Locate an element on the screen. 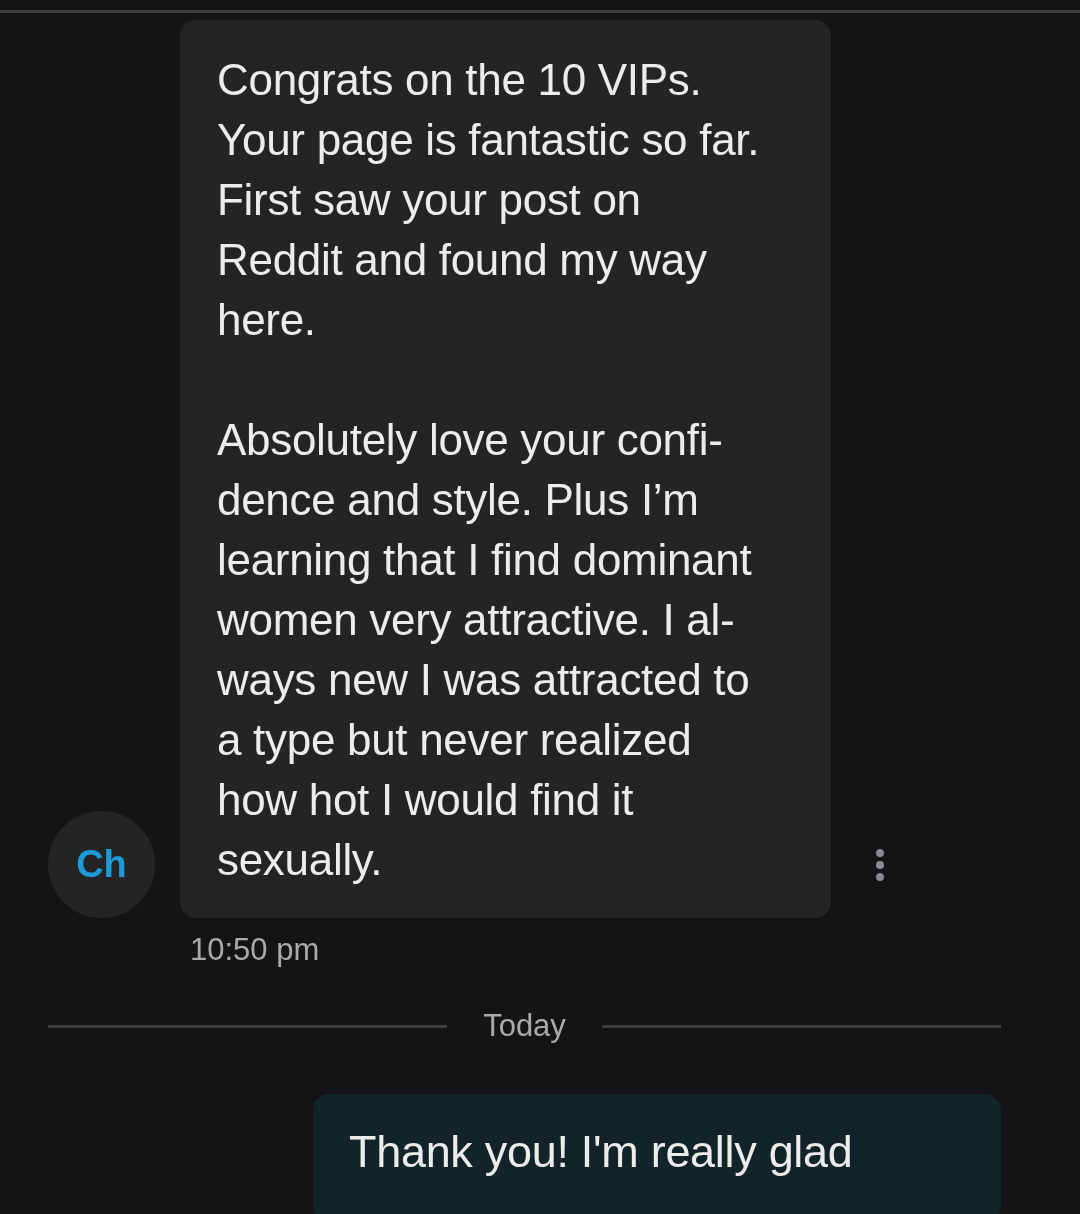 This screenshot has height=1214, width=1080. more-options-icon is located at coordinates (880, 865).